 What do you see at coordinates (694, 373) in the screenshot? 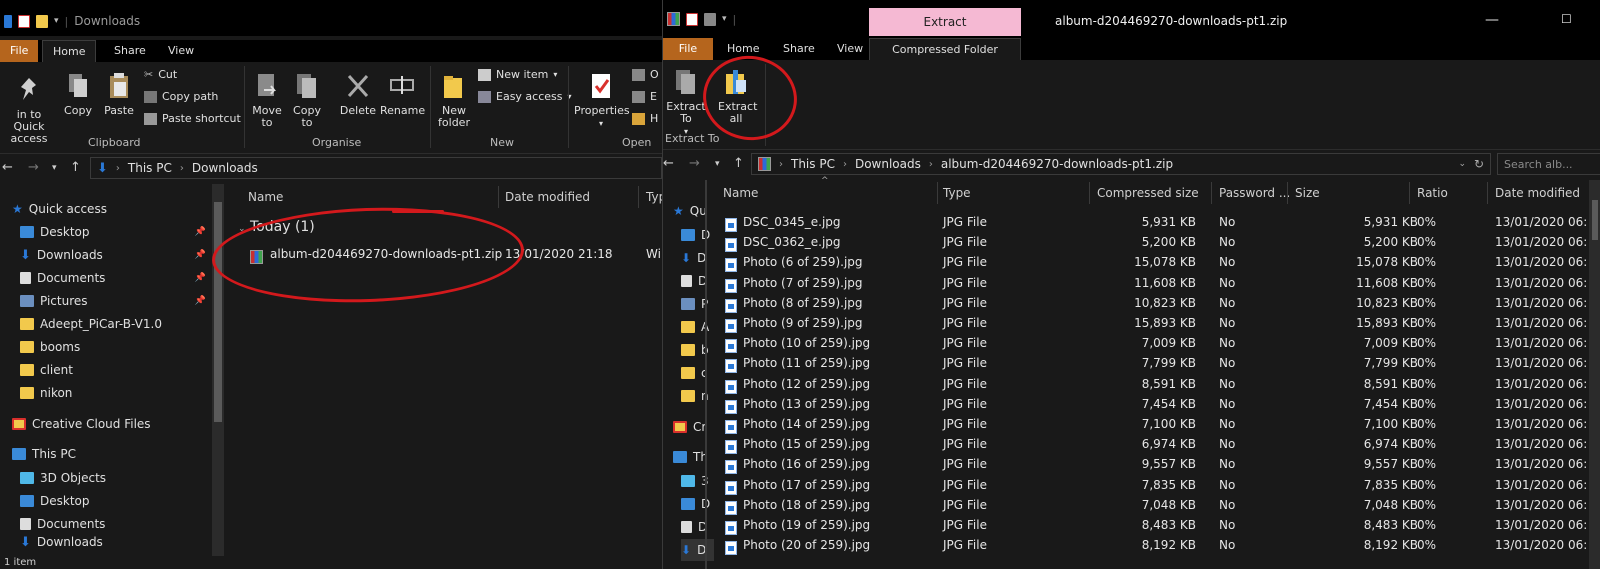
I see `nav-folder-client: c` at bounding box center [694, 373].